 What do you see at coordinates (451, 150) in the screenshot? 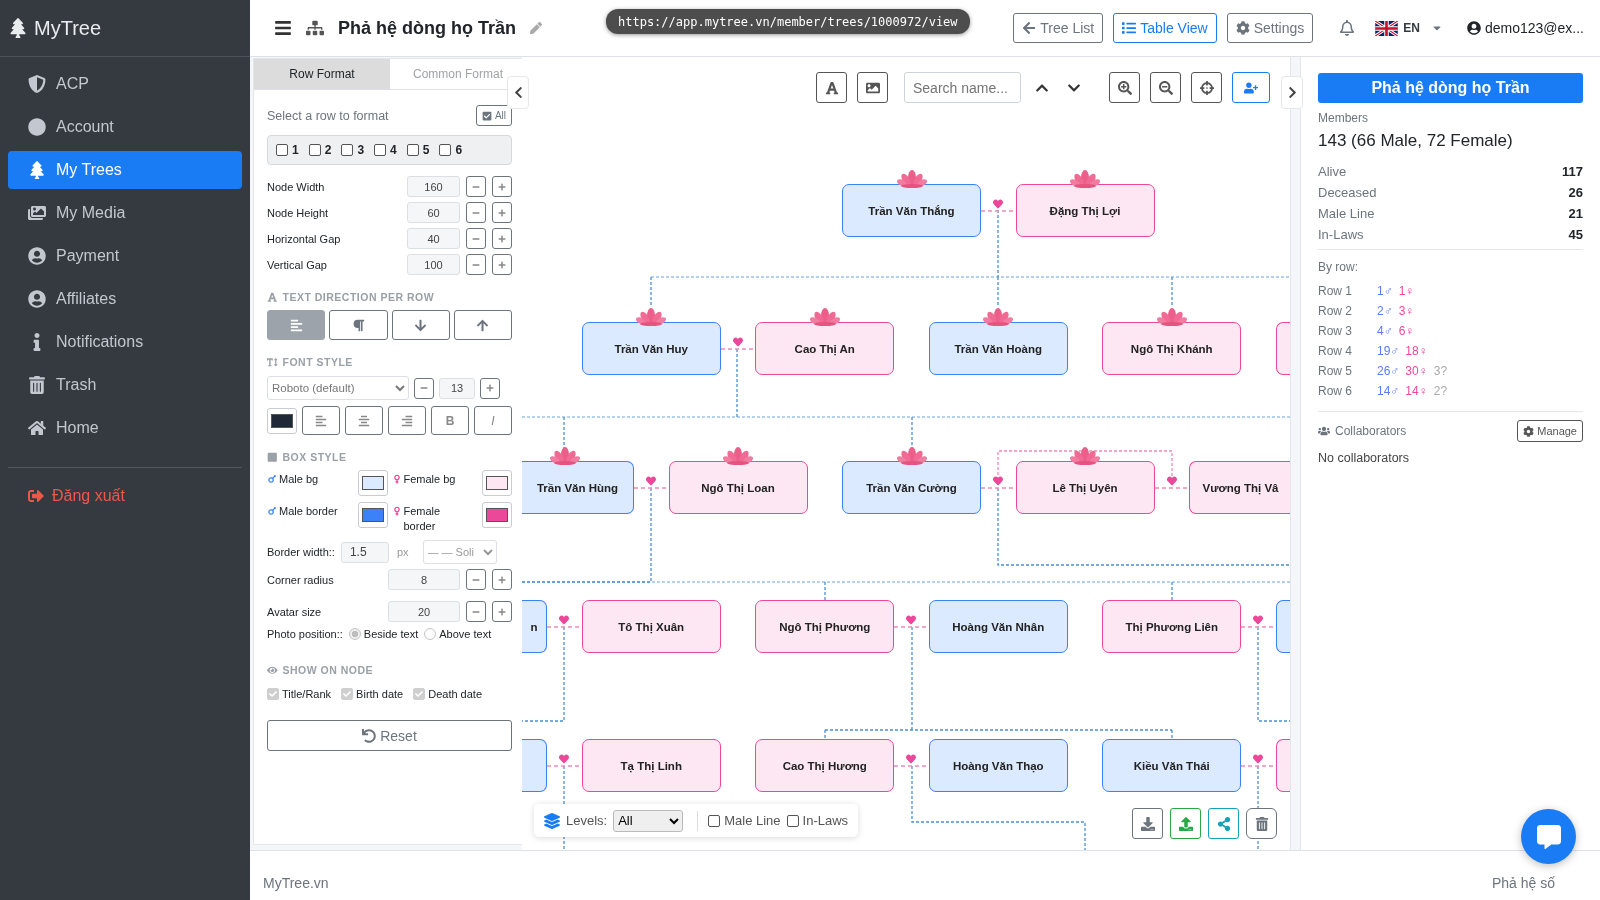
I see `row-checkbox: 6` at bounding box center [451, 150].